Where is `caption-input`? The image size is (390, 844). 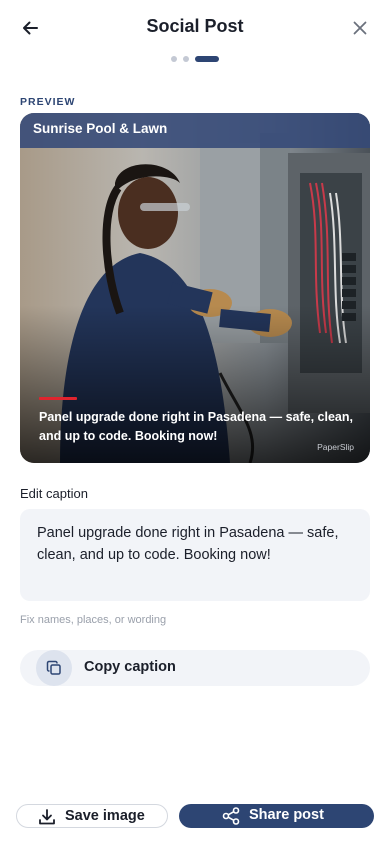
caption-input is located at coordinates (195, 555).